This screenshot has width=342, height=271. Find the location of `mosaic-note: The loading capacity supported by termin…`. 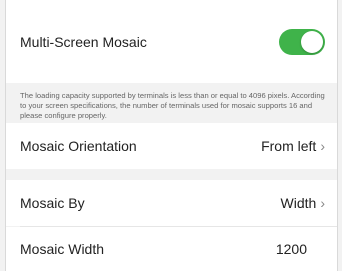

mosaic-note: The loading capacity supported by termin… is located at coordinates (172, 105).